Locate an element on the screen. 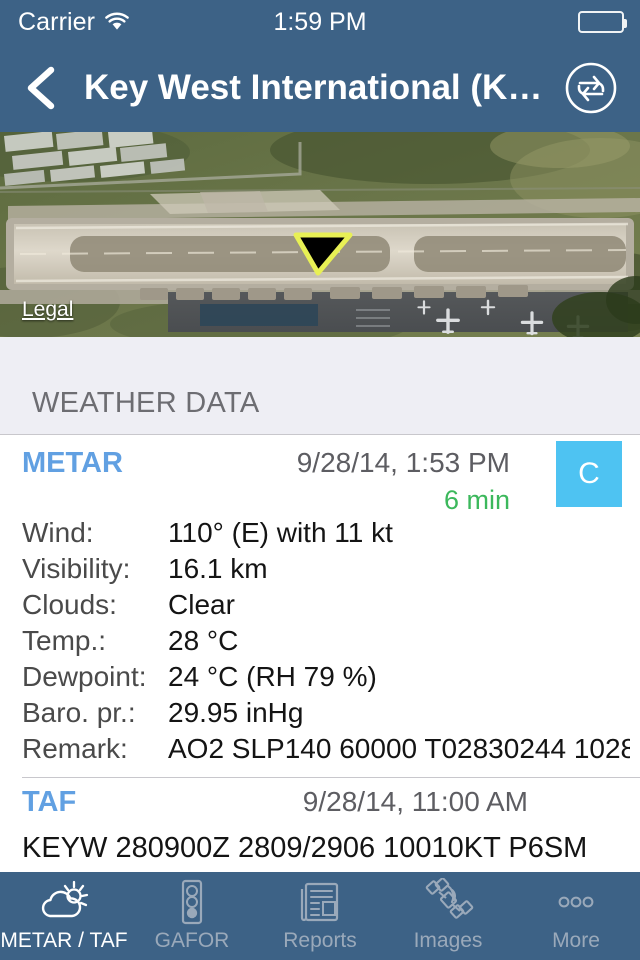 The height and width of the screenshot is (960, 640). row-value: 29.95 inHg is located at coordinates (236, 712).